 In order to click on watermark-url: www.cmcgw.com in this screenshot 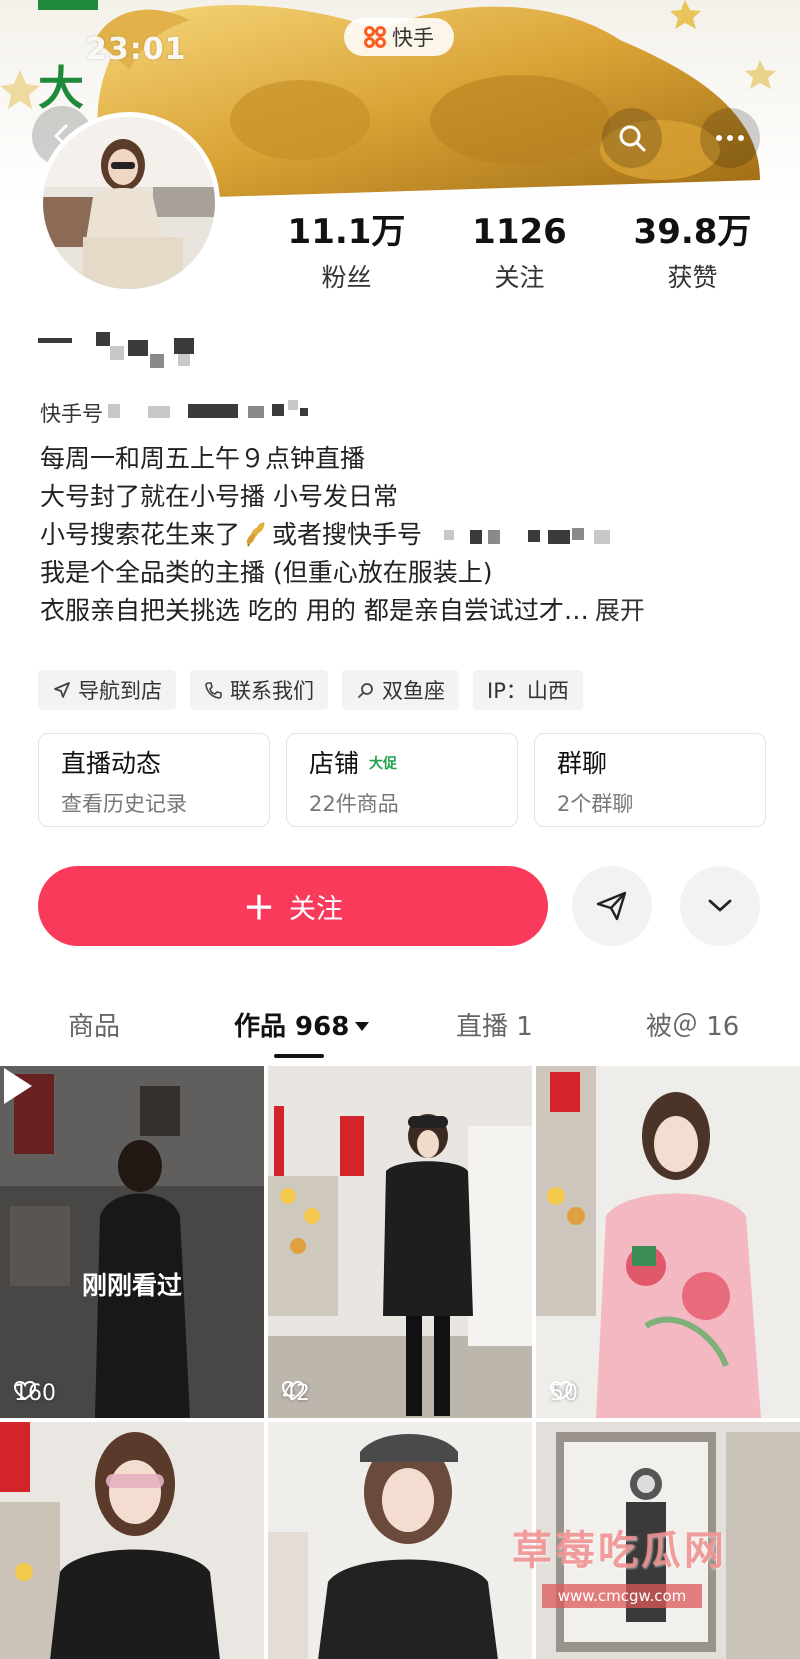, I will do `click(622, 1596)`.